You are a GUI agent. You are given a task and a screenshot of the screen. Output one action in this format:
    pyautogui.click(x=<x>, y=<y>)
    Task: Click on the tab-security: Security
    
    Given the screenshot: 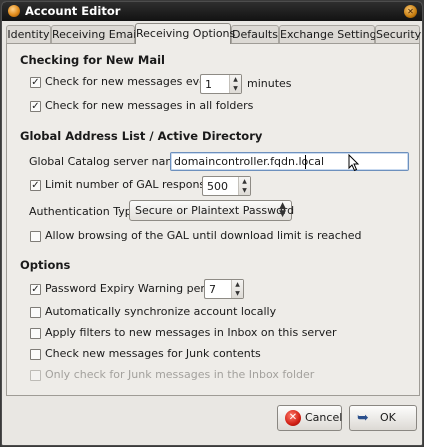 What is the action you would take?
    pyautogui.click(x=398, y=34)
    